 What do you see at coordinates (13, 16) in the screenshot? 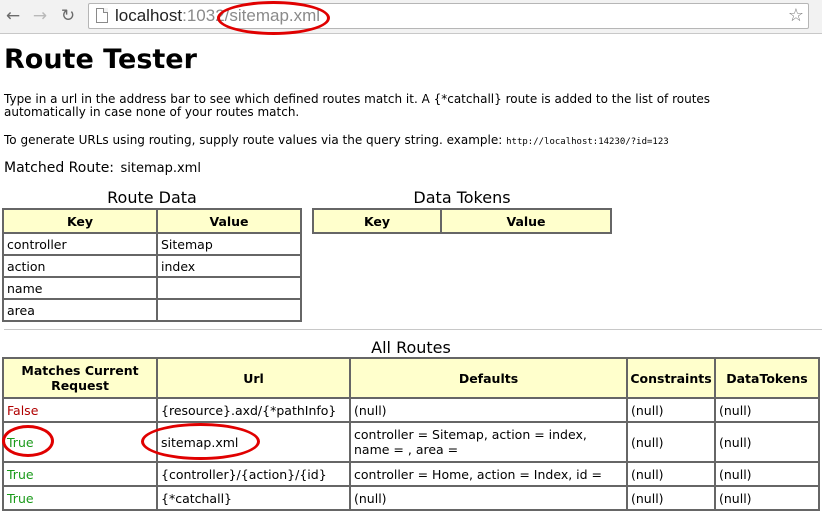
I see `back-arrow-icon: ←` at bounding box center [13, 16].